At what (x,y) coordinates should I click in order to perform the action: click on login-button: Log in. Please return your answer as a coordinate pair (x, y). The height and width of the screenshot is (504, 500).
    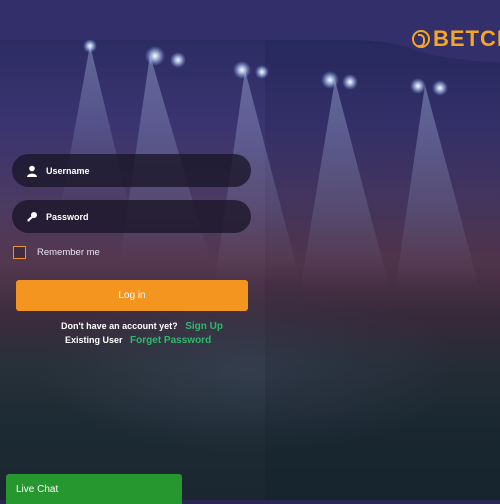
    Looking at the image, I should click on (132, 295).